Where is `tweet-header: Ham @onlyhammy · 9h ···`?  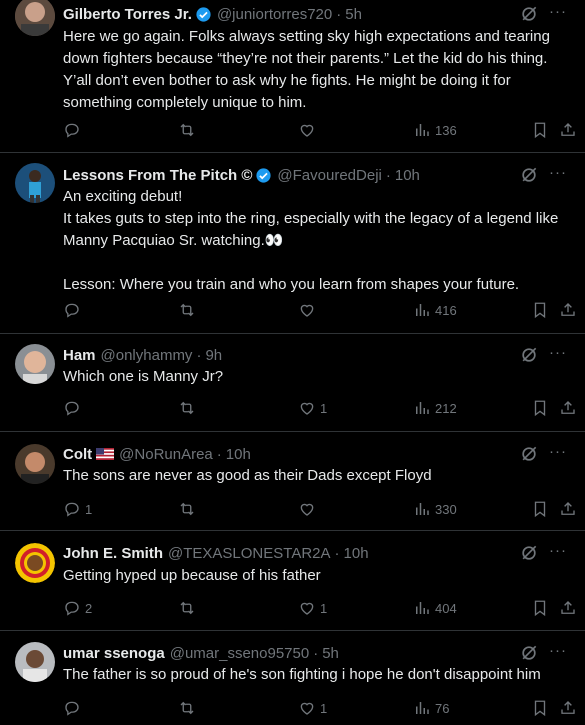 tweet-header: Ham @onlyhammy · 9h ··· is located at coordinates (315, 354).